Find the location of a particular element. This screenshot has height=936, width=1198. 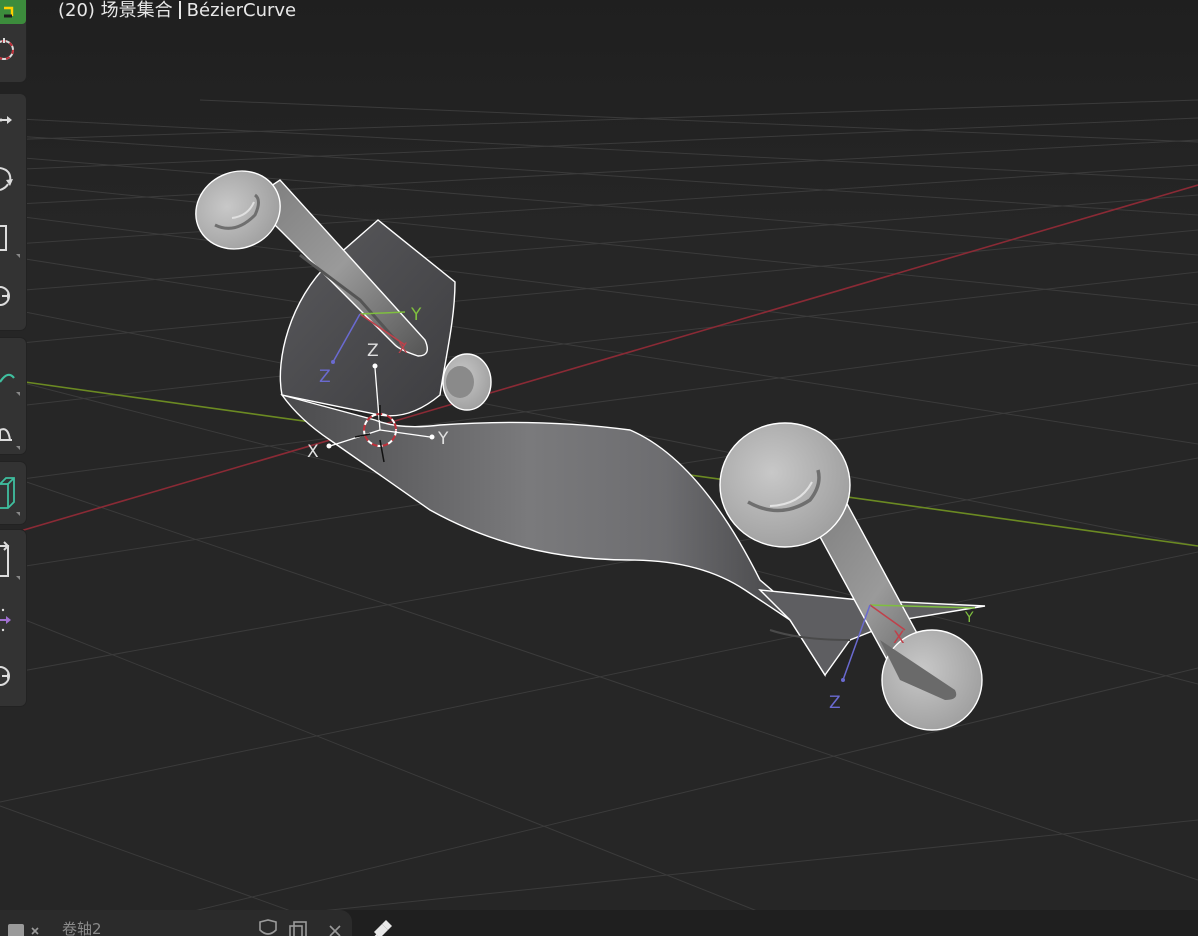

annotate-icon is located at coordinates (10, 384).